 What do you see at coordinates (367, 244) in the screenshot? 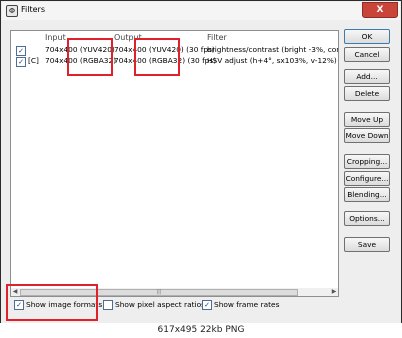
I see `save-button: Save` at bounding box center [367, 244].